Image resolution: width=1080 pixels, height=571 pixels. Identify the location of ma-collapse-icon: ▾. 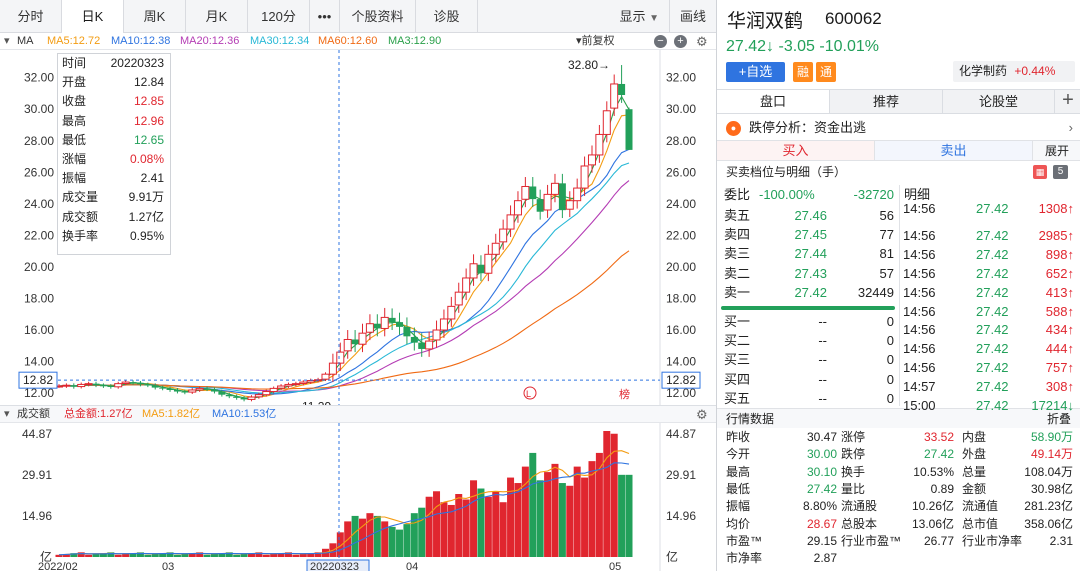
(7, 41).